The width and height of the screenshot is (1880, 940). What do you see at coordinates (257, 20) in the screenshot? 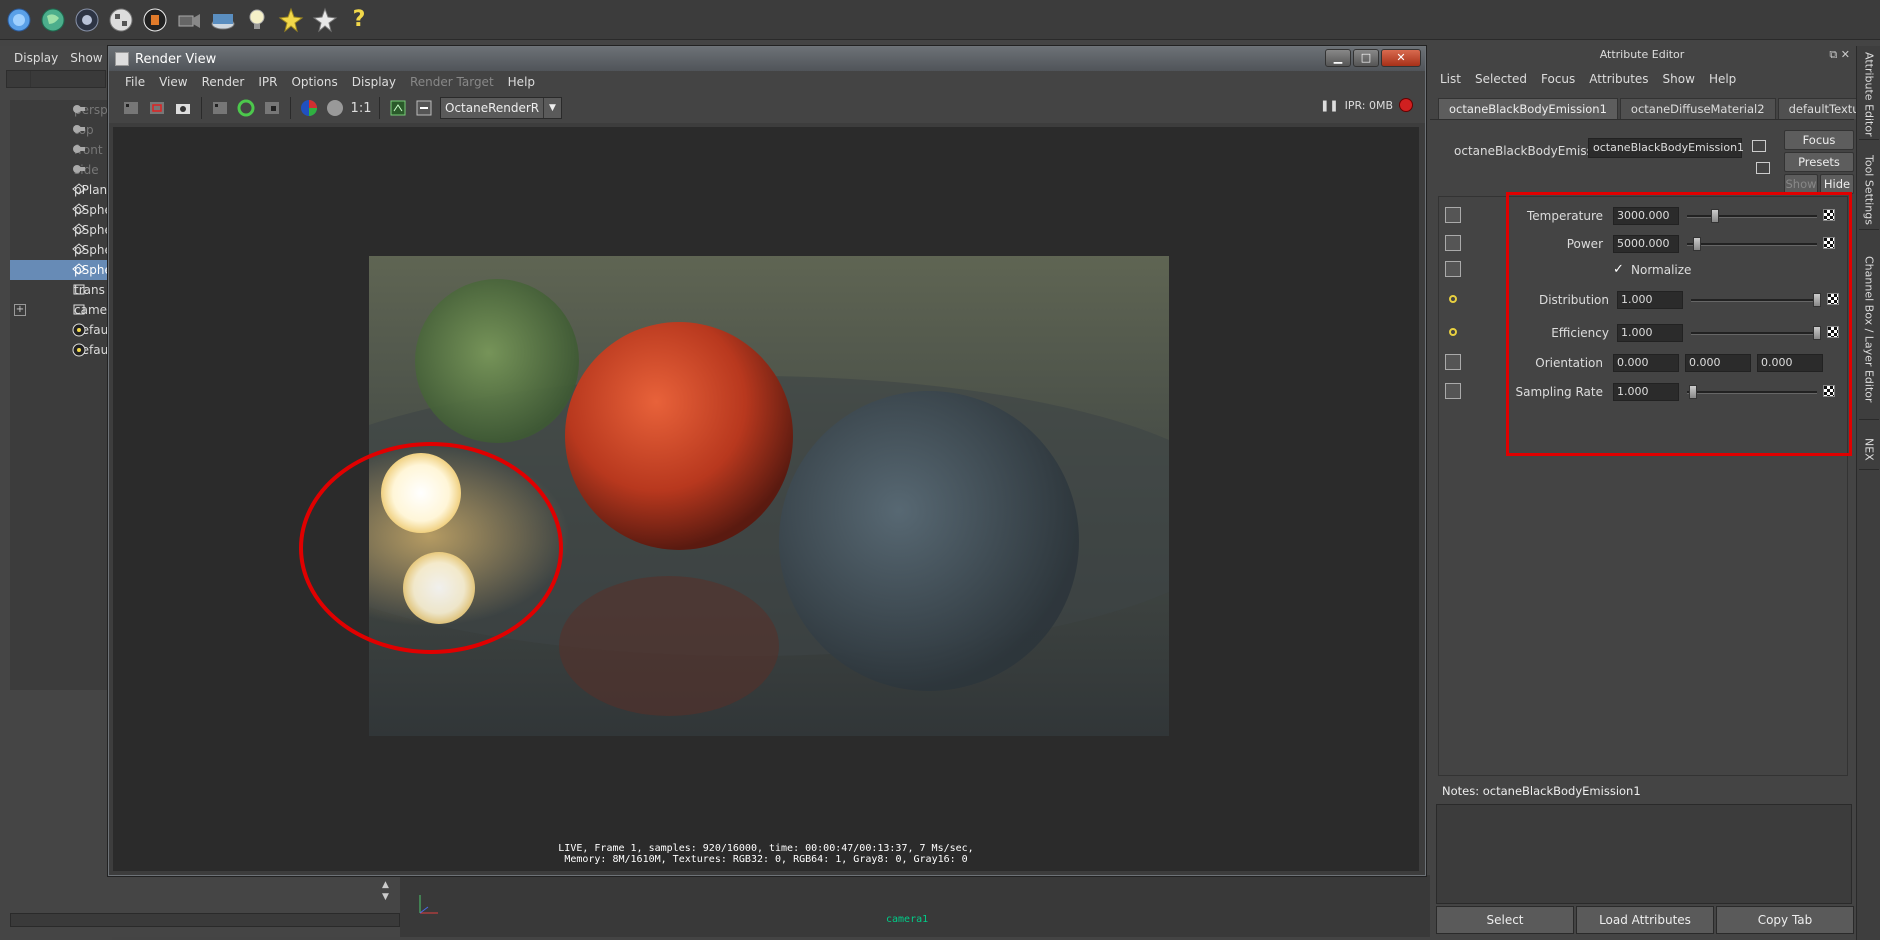
I see `light-bulb-icon` at bounding box center [257, 20].